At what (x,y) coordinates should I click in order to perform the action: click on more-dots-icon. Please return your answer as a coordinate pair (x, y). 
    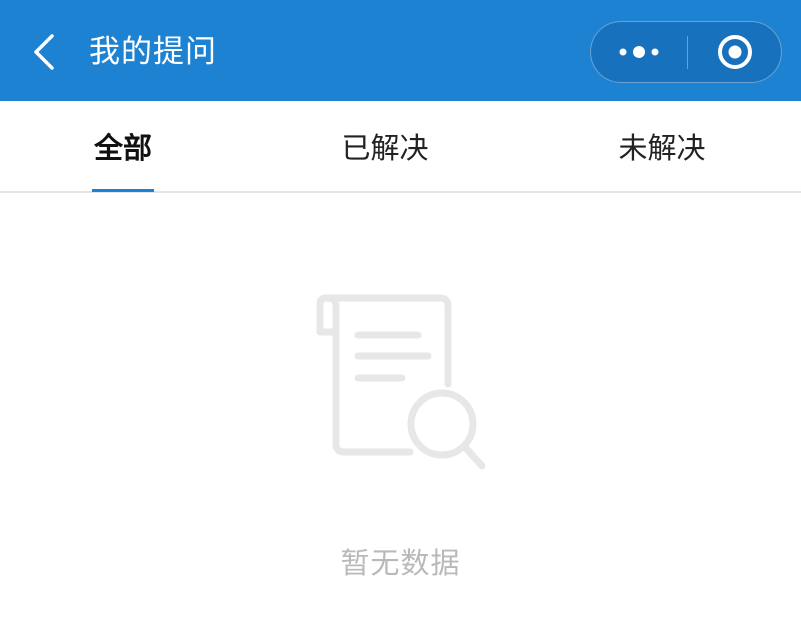
    Looking at the image, I should click on (639, 51).